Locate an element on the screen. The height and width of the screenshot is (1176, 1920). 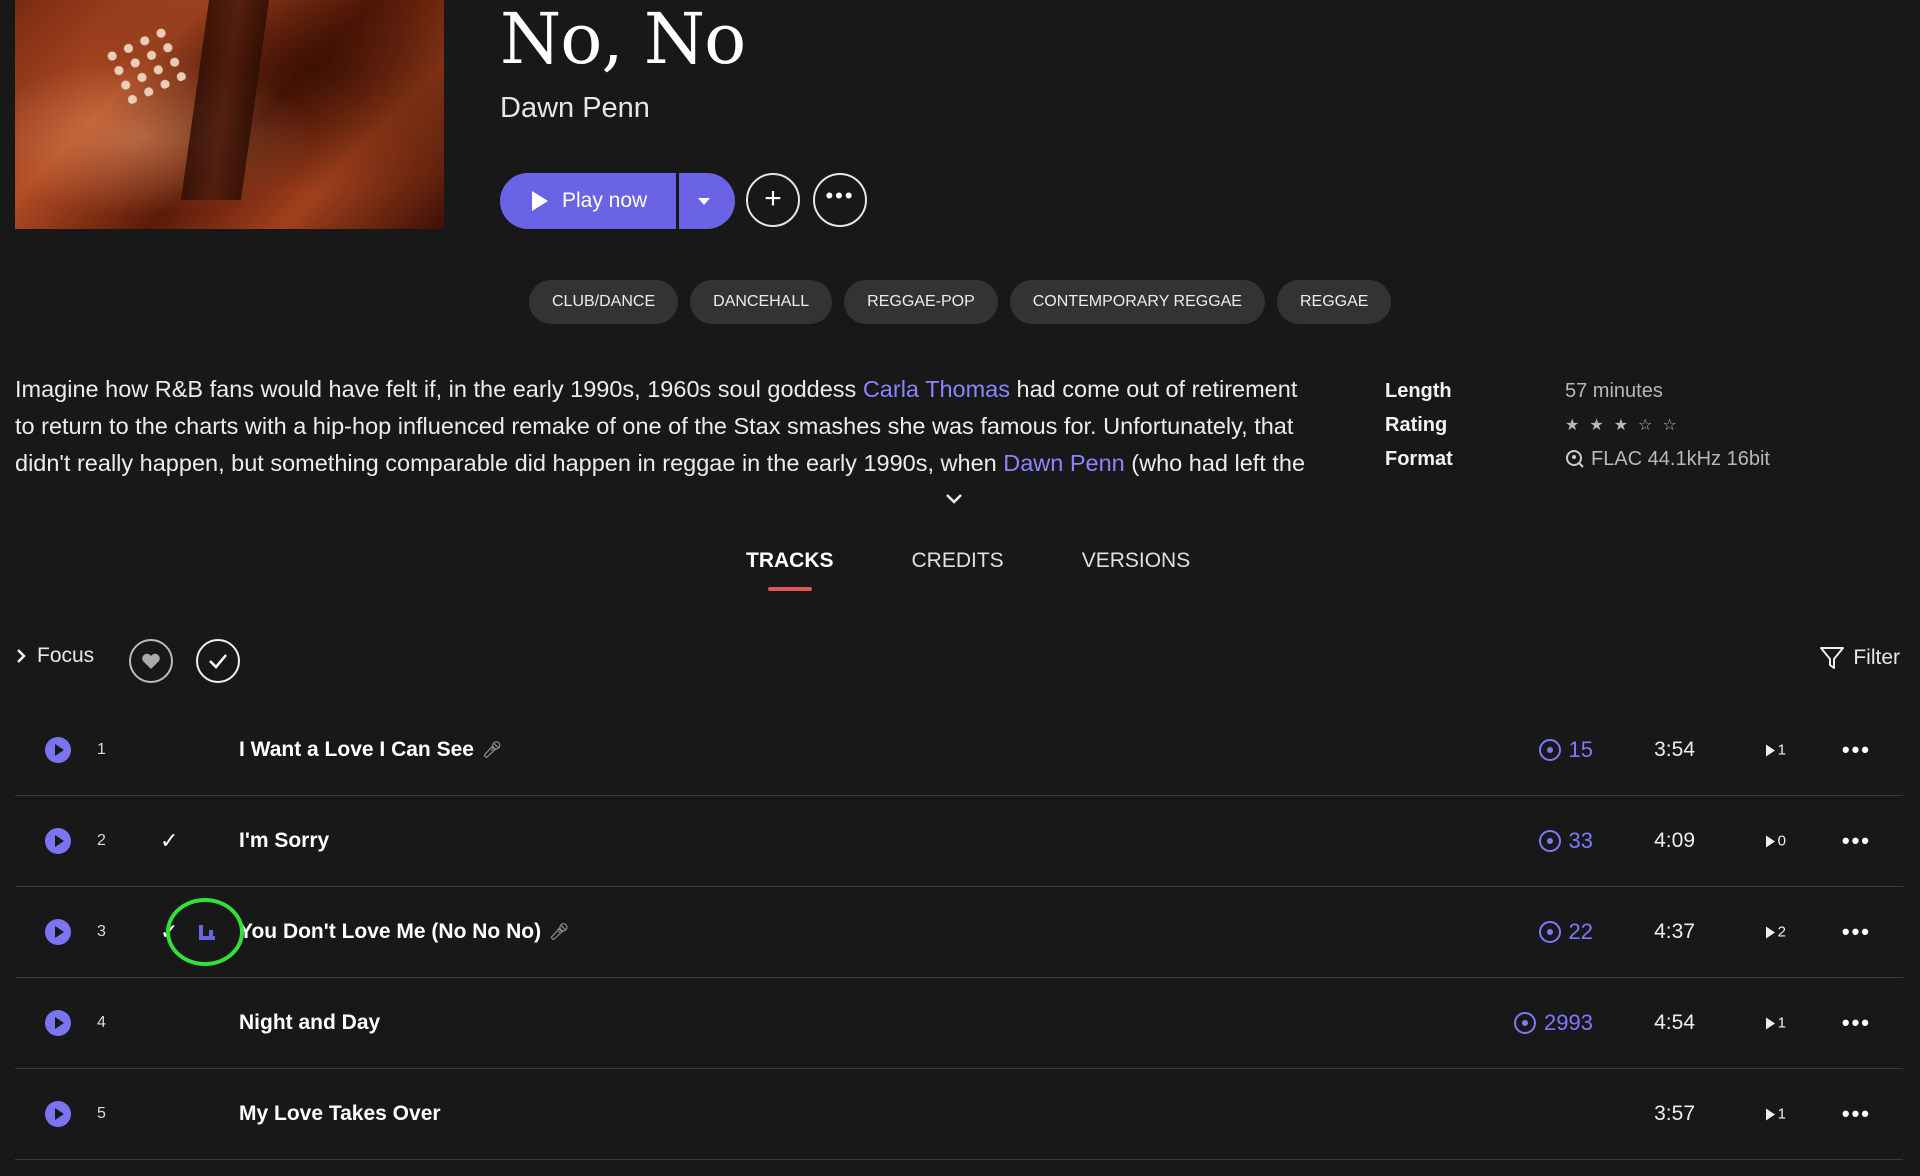
track-duration: 3:54 is located at coordinates (1674, 749).